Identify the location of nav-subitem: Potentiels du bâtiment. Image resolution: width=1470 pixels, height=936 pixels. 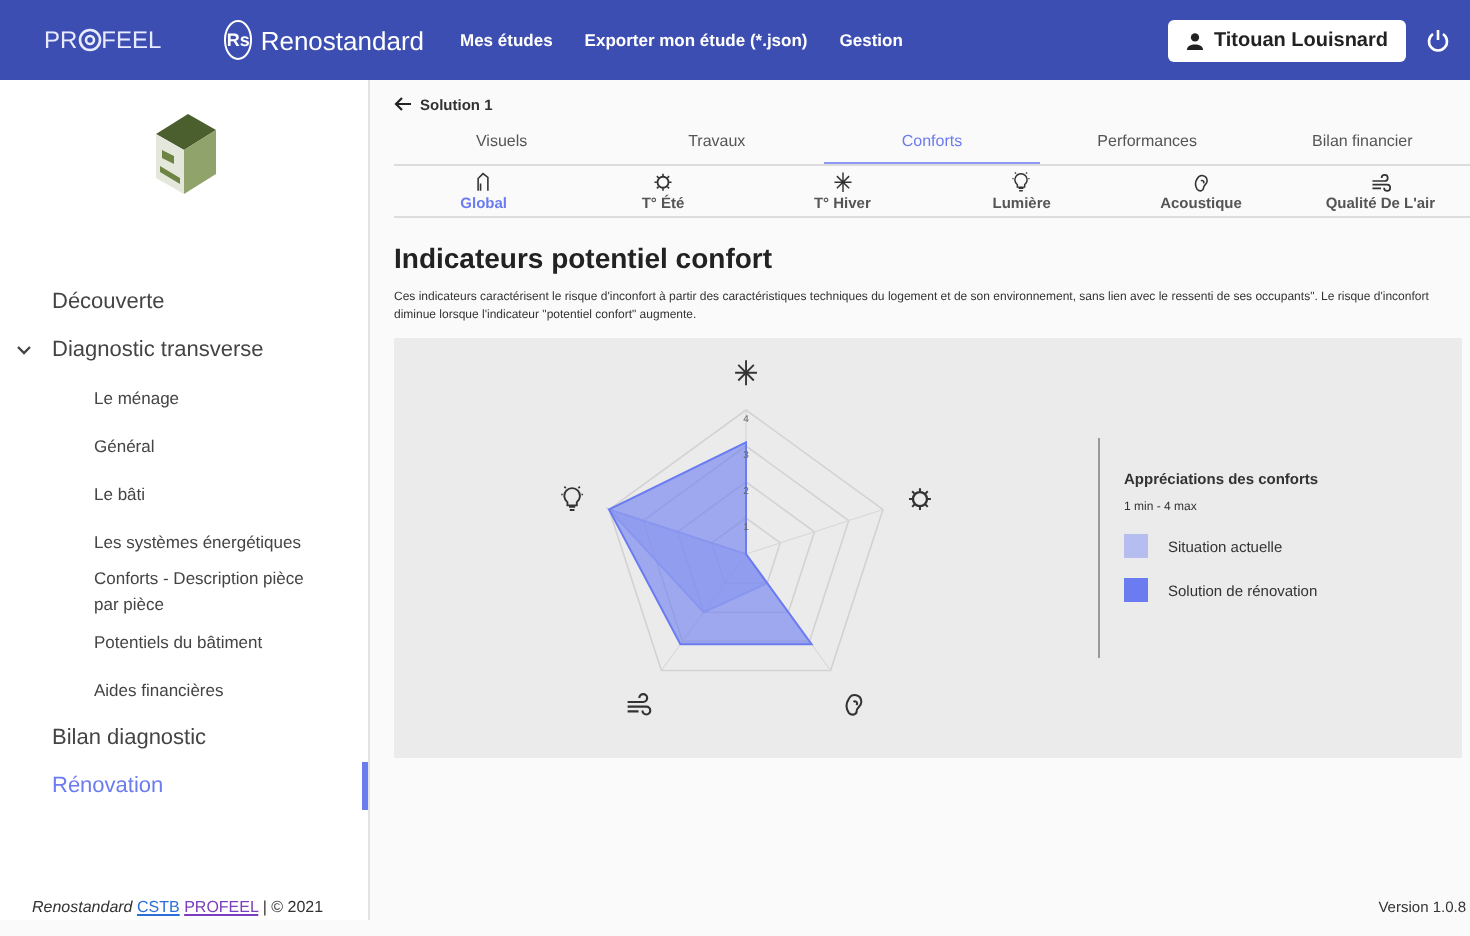
(184, 642).